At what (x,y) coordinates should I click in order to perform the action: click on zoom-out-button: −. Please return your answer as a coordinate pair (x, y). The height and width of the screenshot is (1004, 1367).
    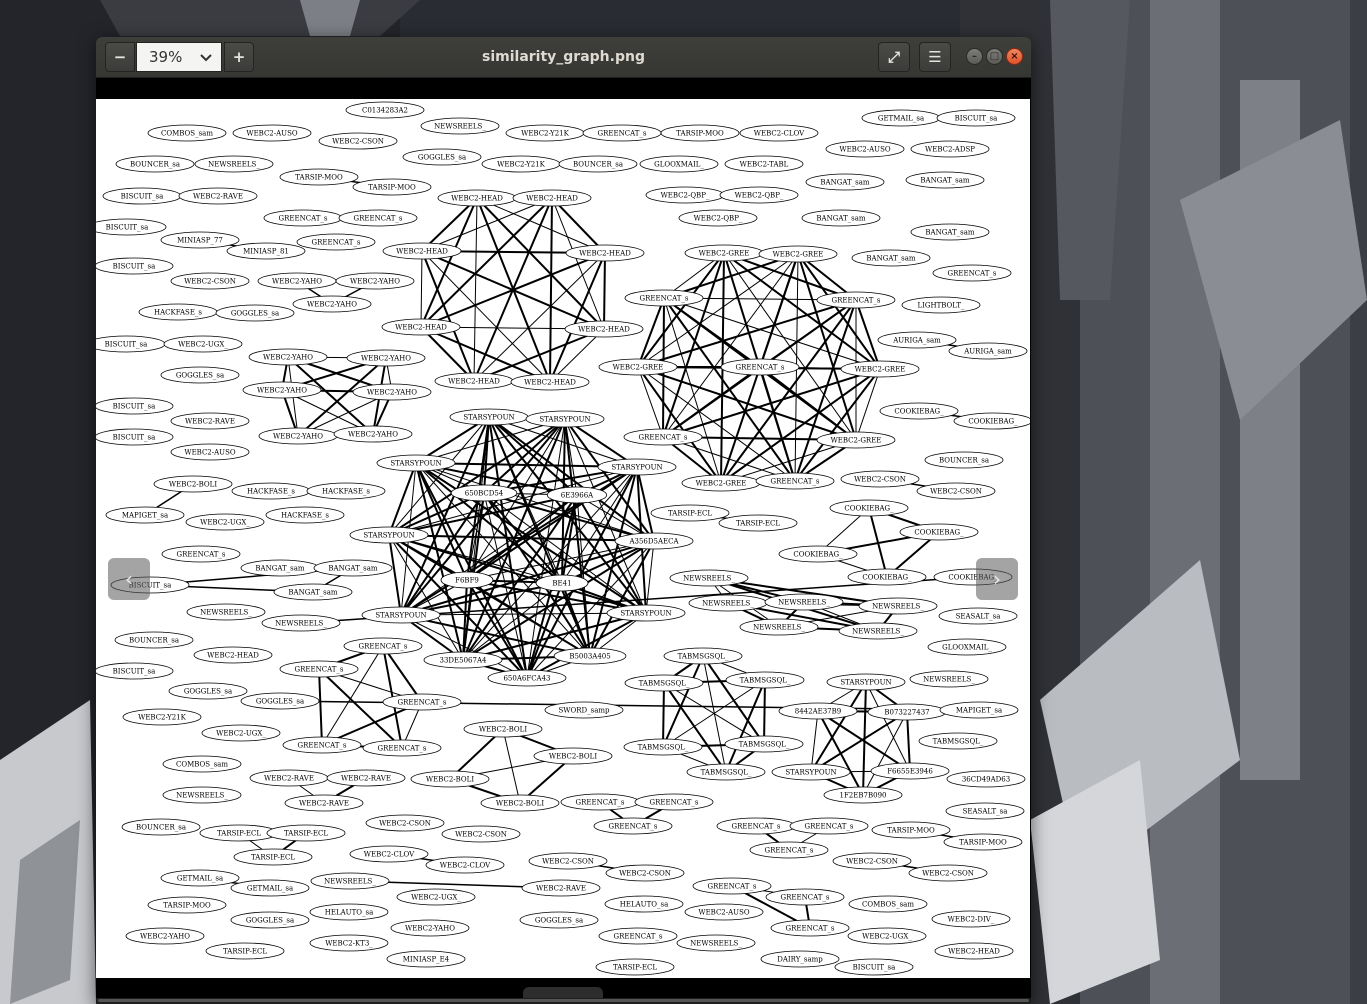
    Looking at the image, I should click on (120, 57).